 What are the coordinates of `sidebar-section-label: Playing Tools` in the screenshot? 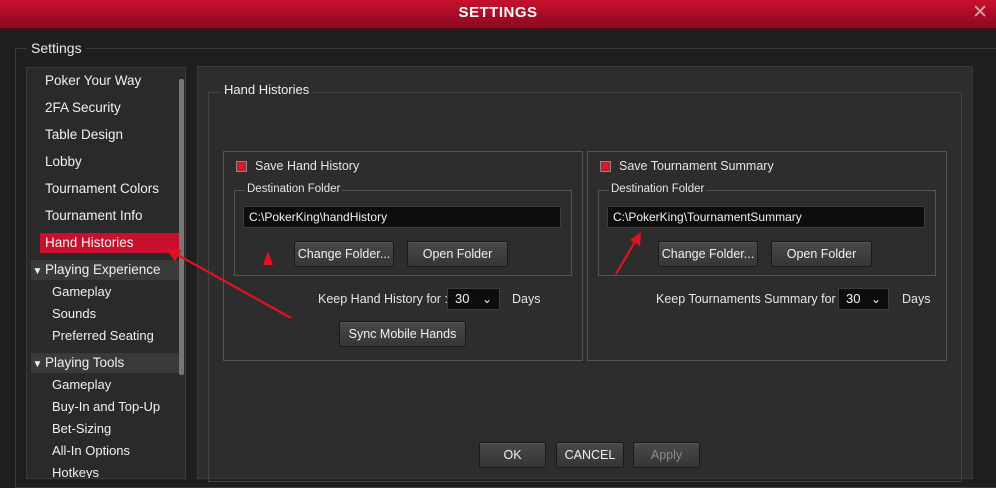 It's located at (85, 362).